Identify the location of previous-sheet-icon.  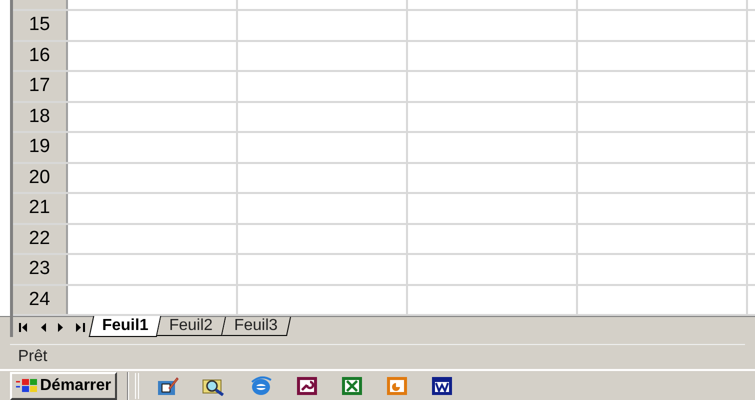
(43, 327).